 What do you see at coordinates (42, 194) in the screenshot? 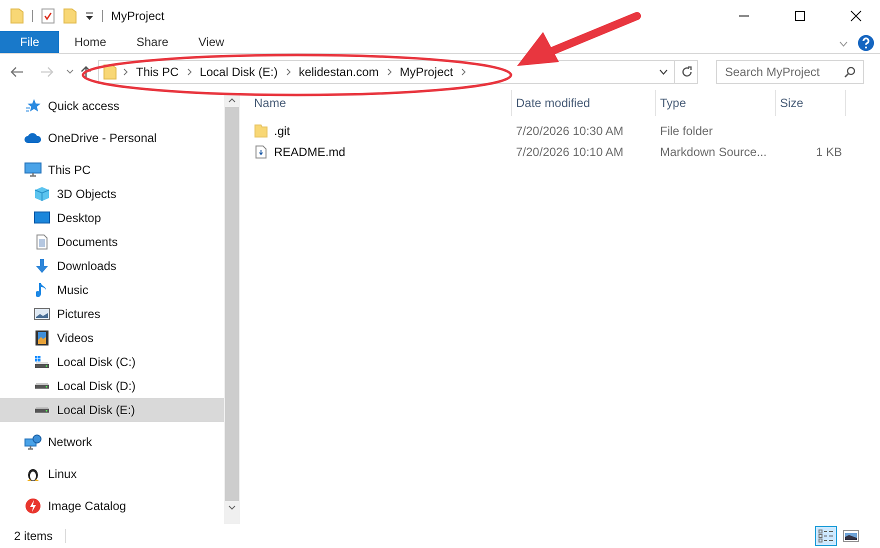
I see `cube-icon` at bounding box center [42, 194].